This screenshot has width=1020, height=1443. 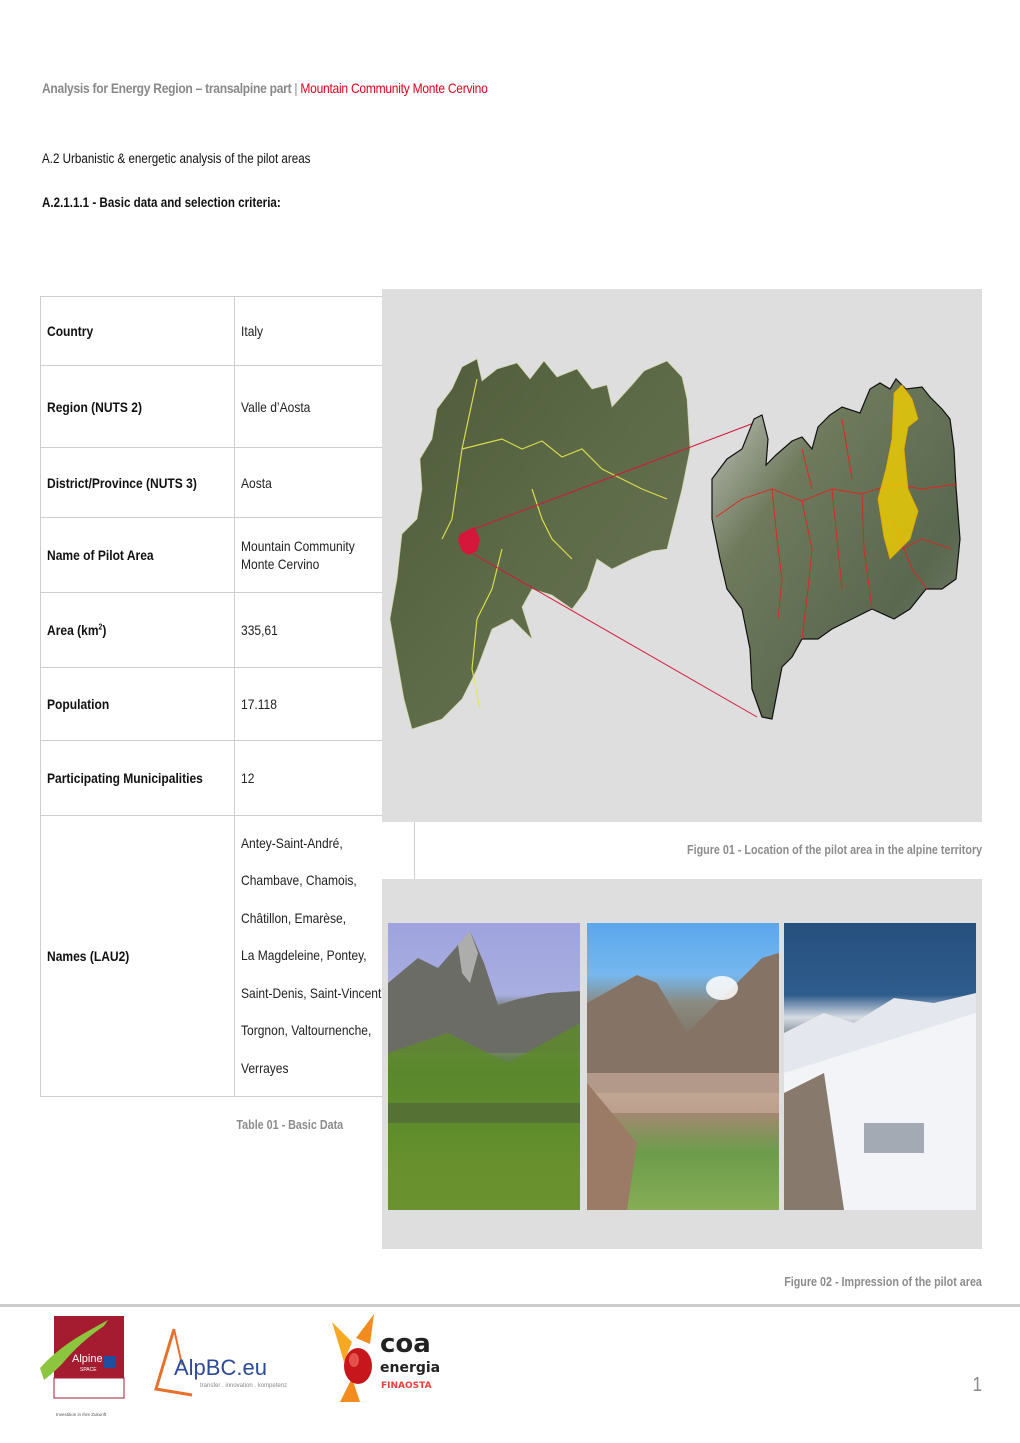 I want to click on row-label: Area (km2), so click(x=77, y=630).